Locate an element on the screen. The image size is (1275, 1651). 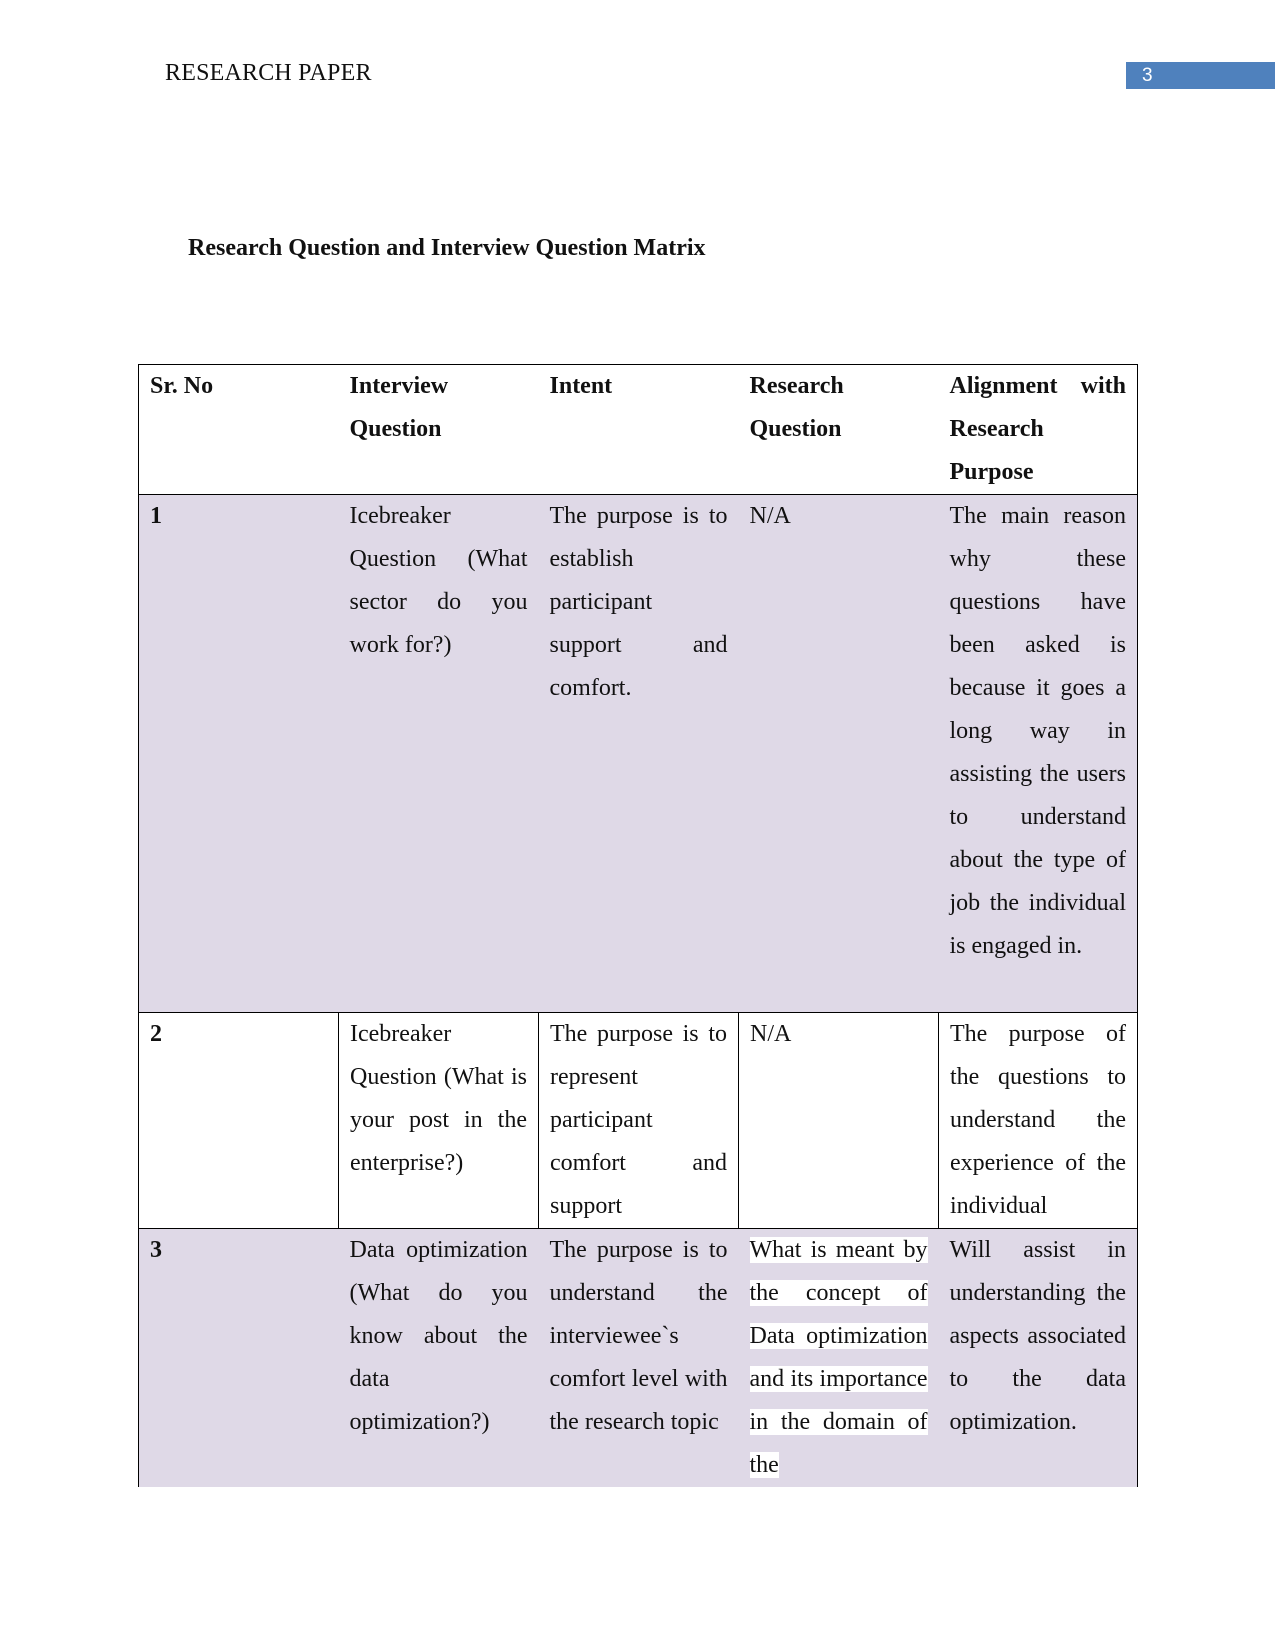
column-header: Alignment with Research Purpose is located at coordinates (1038, 429).